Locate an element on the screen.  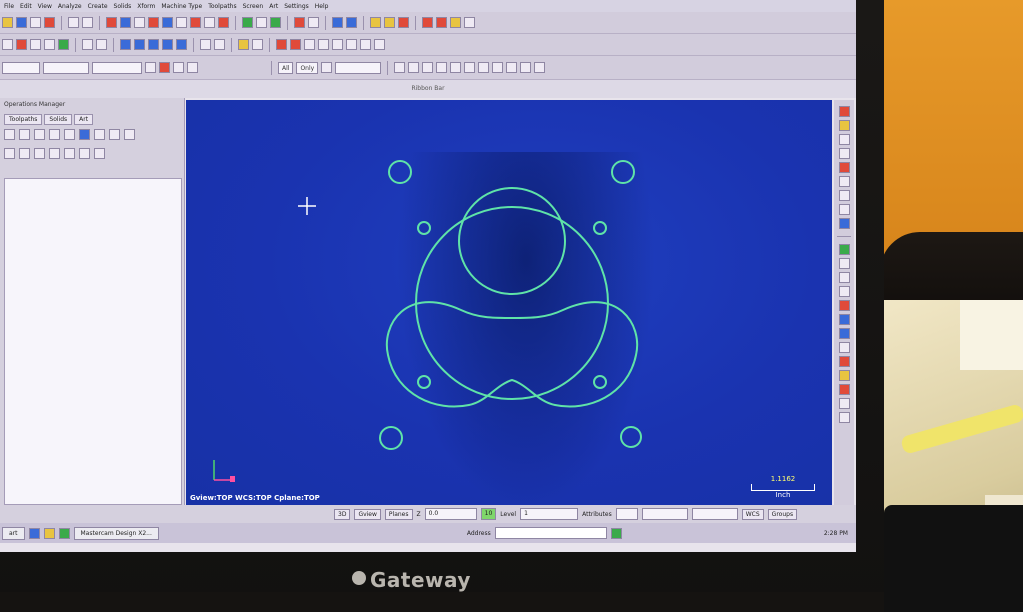
tool-plane-combo is located at coordinates (66, 67).